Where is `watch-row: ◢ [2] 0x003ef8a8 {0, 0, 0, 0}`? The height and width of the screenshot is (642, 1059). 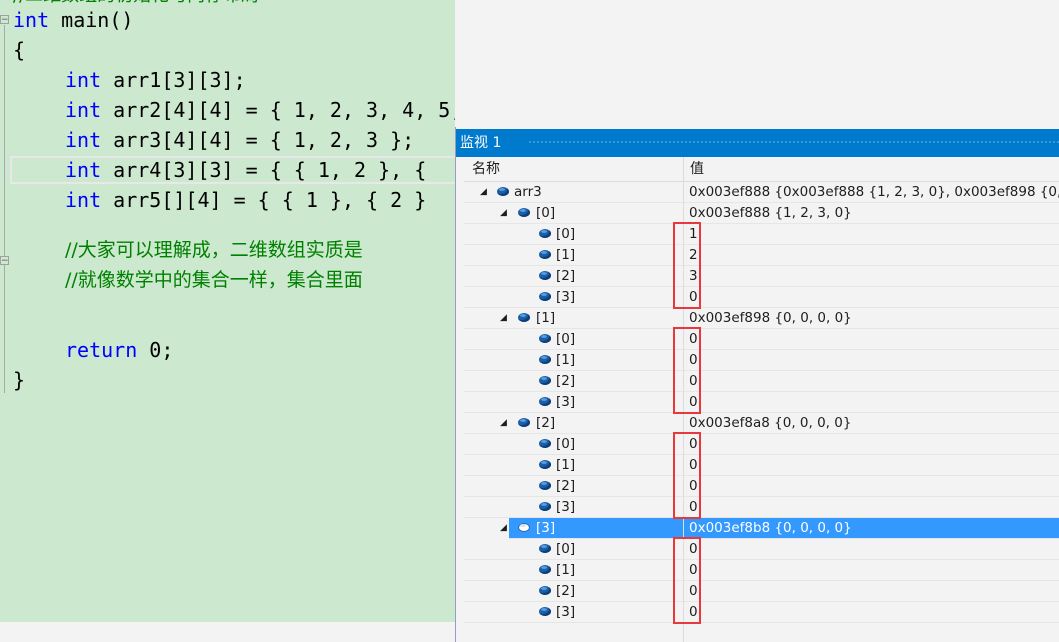 watch-row: ◢ [2] 0x003ef8a8 {0, 0, 0, 0} is located at coordinates (761, 423).